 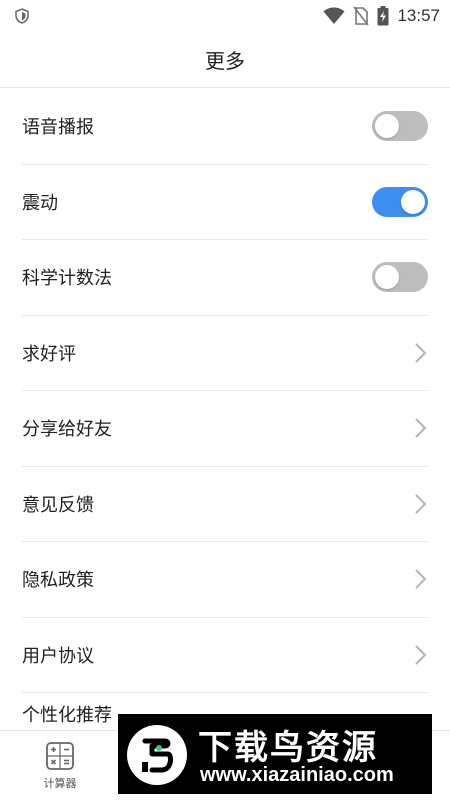 I want to click on scientific-notation-toggle, so click(x=400, y=277).